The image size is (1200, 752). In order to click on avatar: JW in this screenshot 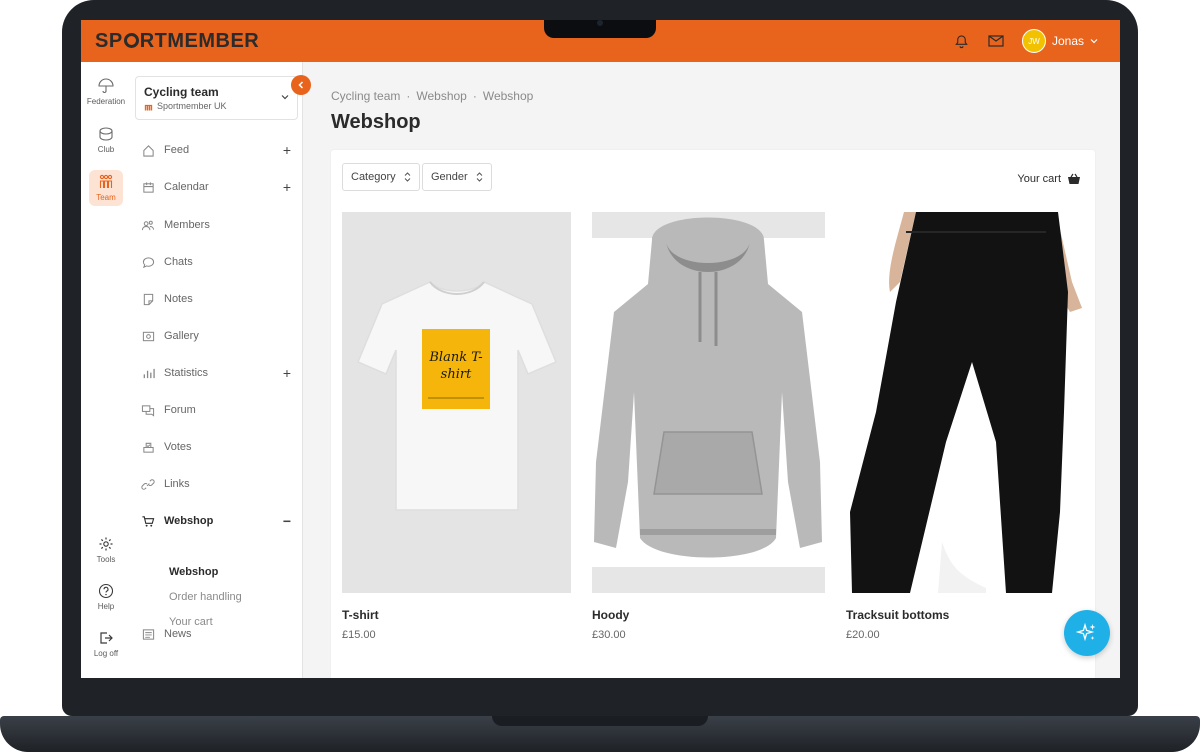, I will do `click(1033, 41)`.